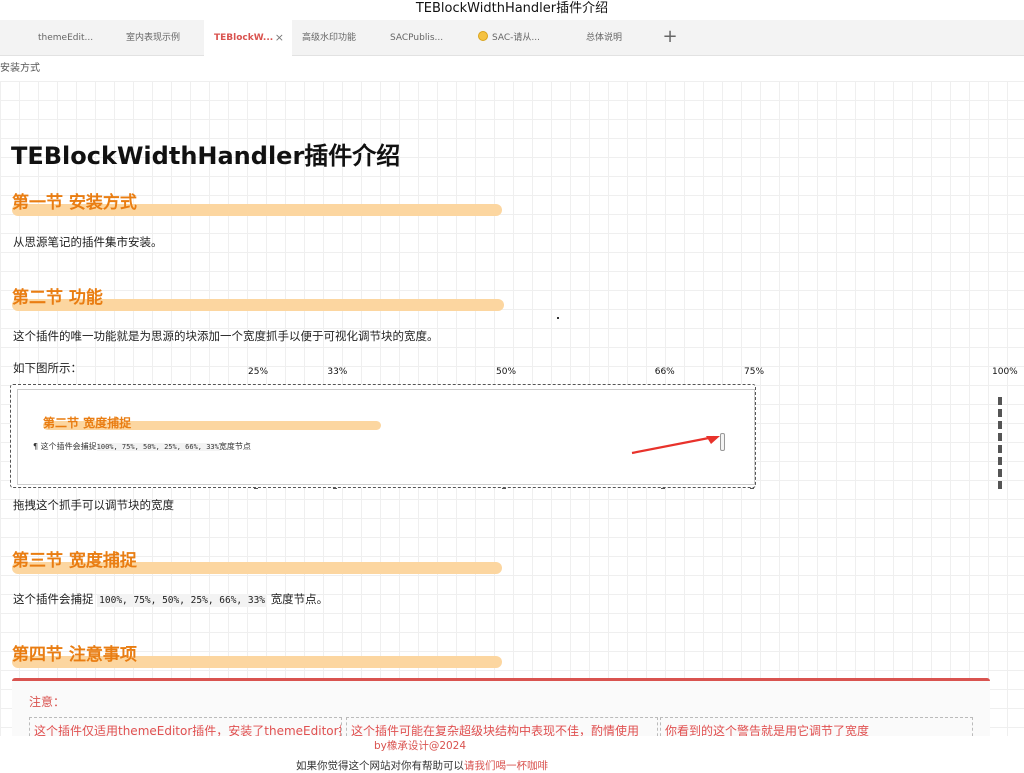  Describe the element at coordinates (483, 36) in the screenshot. I see `emoji-icon` at that location.